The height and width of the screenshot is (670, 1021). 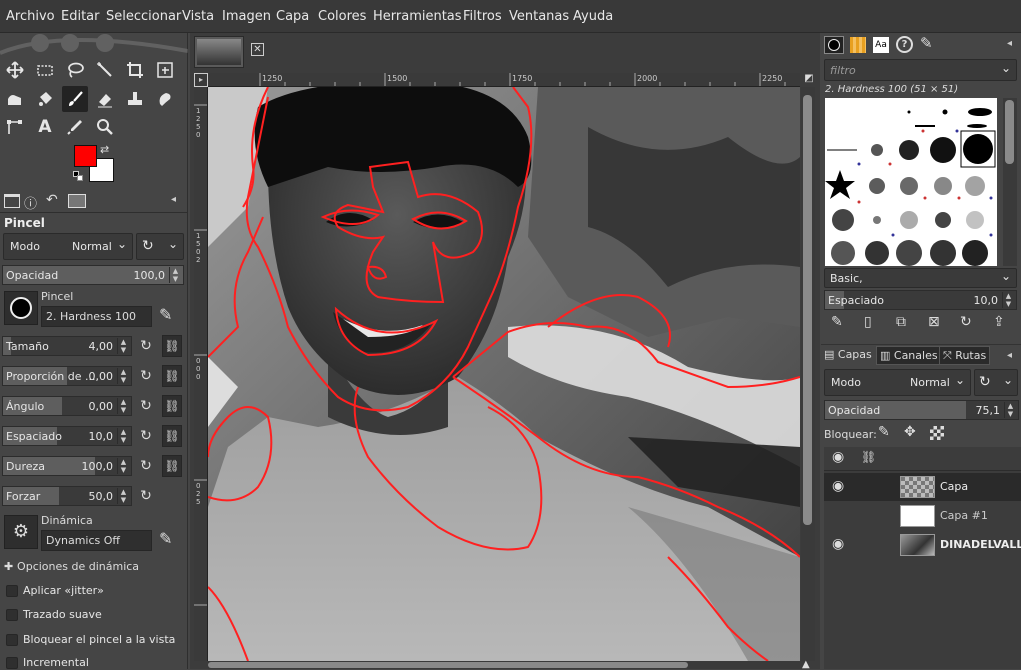 I want to click on paintbrush-icon, so click(x=75, y=99).